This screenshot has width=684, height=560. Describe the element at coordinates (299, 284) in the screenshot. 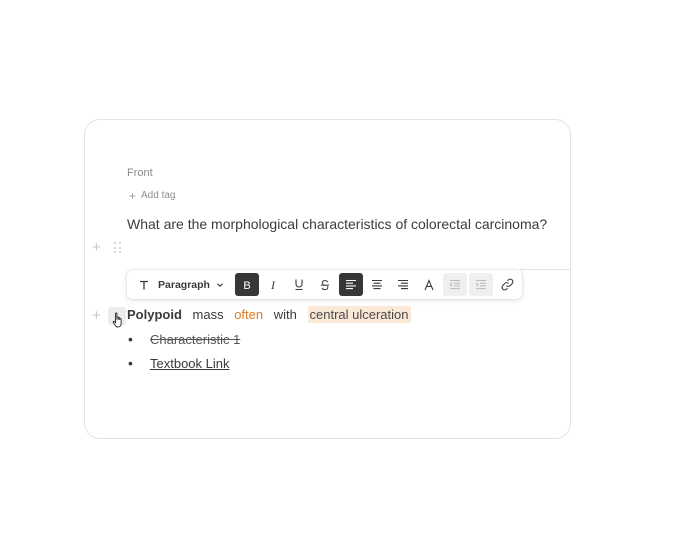

I see `underline-button` at that location.